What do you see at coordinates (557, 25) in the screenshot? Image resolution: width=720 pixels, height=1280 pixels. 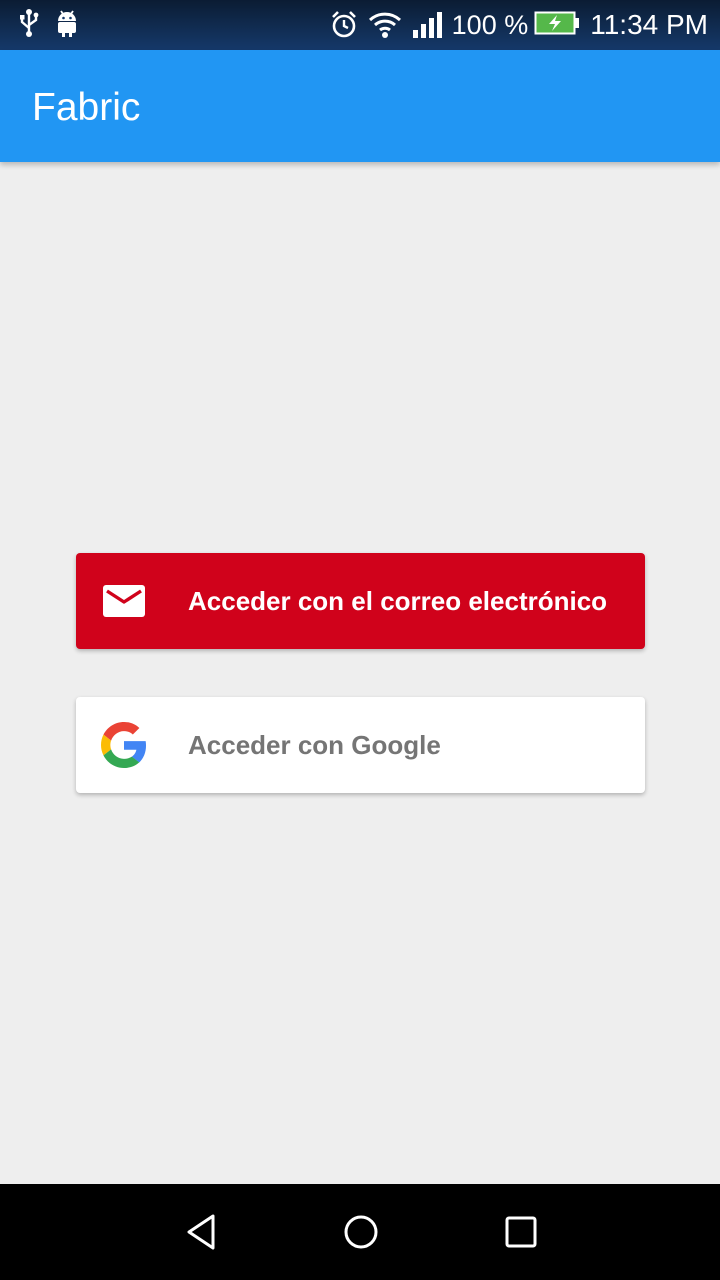 I see `battery-charging-icon` at bounding box center [557, 25].